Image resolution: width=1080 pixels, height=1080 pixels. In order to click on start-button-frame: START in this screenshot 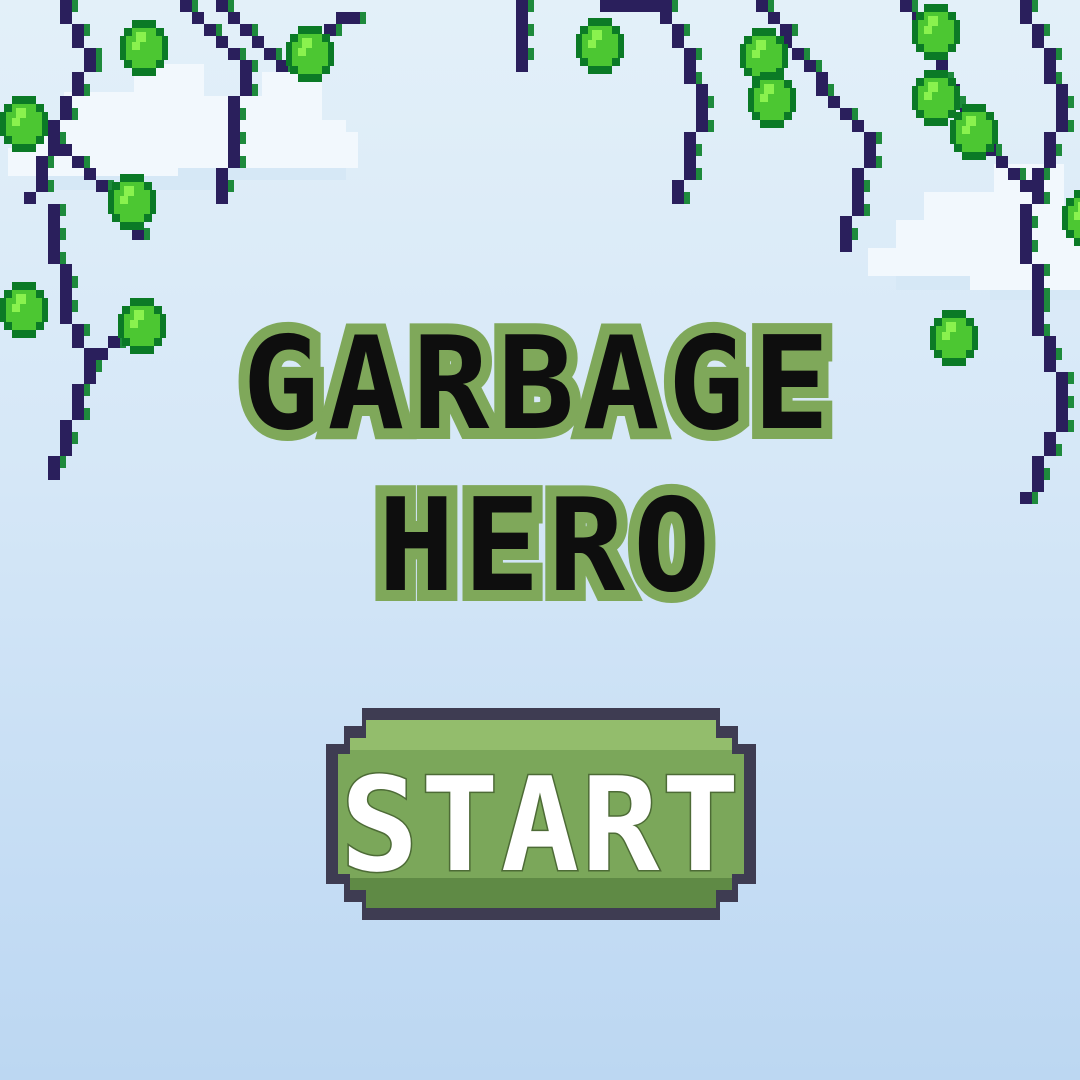, I will do `click(541, 814)`.